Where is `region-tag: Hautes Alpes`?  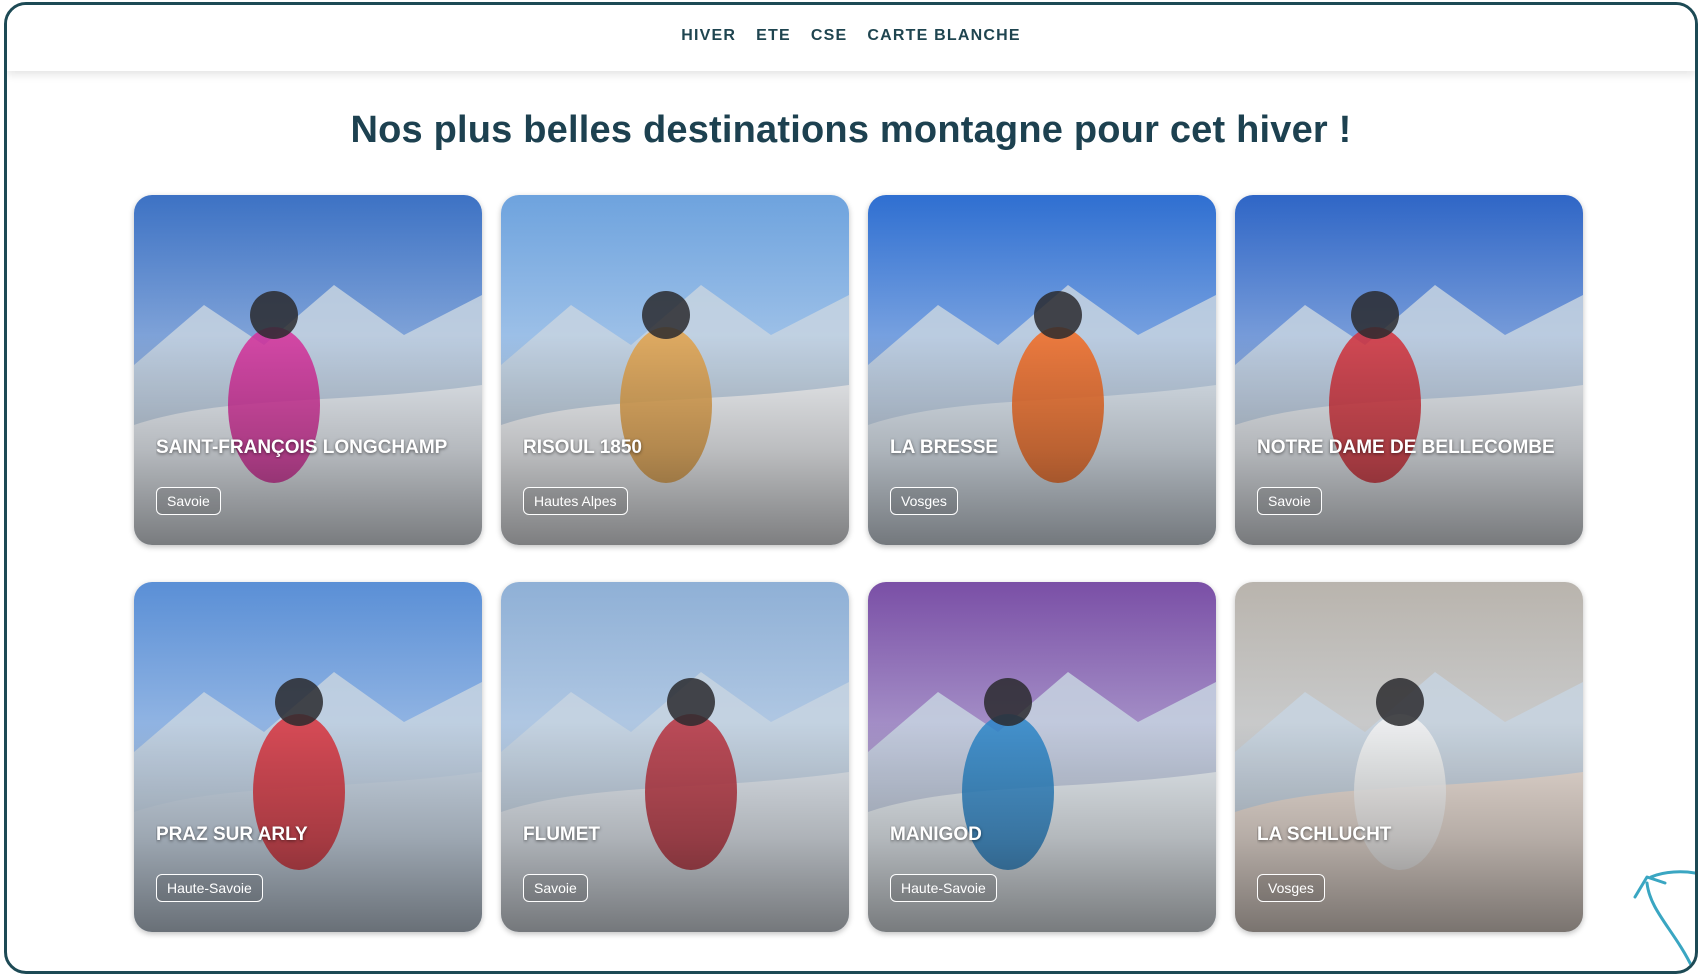
region-tag: Hautes Alpes is located at coordinates (575, 501).